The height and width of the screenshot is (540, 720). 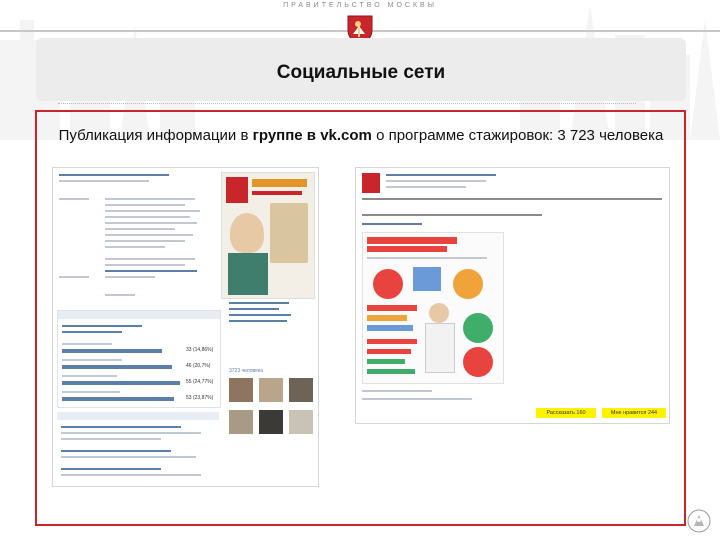 I want to click on members-count: 3723 человека, so click(x=246, y=371).